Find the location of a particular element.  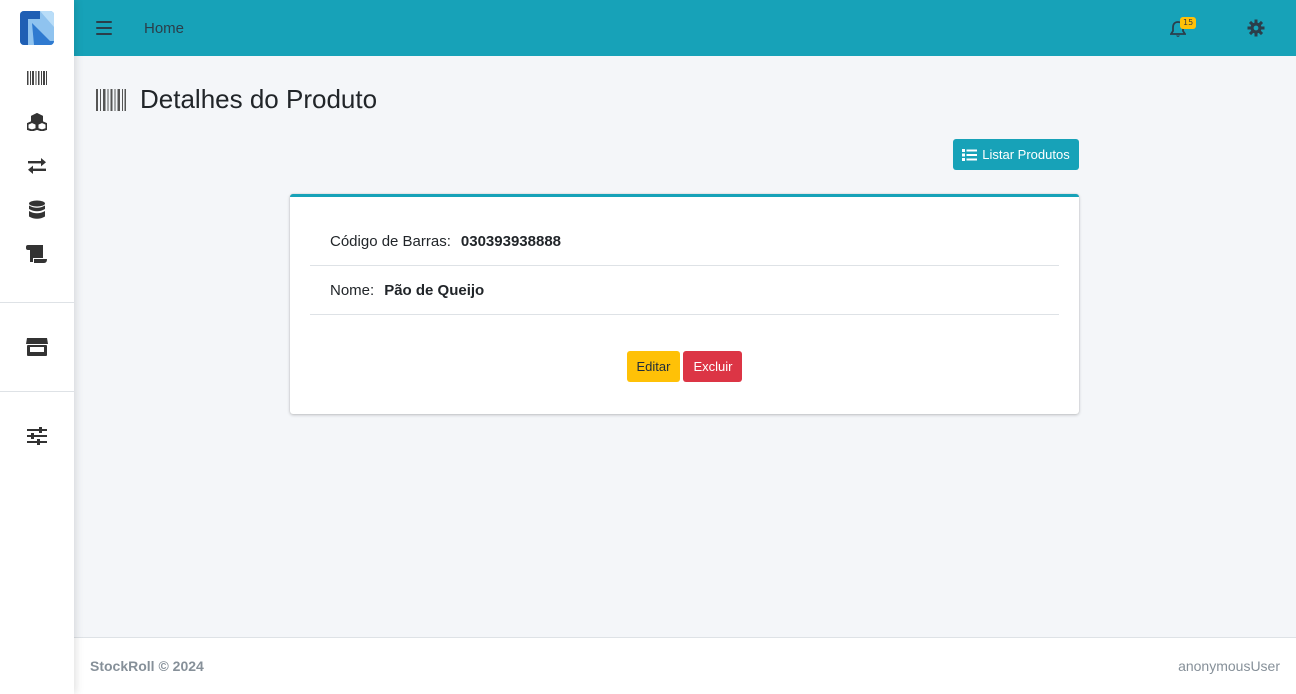

notification-count-badge: 15 is located at coordinates (1188, 23).